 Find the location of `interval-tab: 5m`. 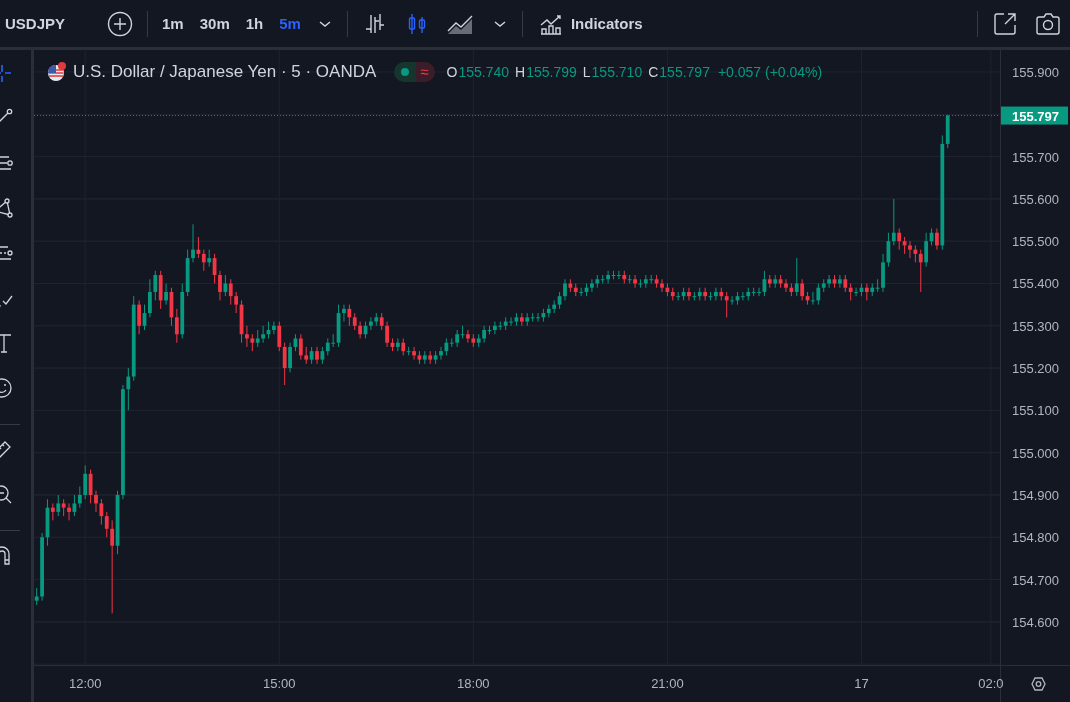

interval-tab: 5m is located at coordinates (290, 23).